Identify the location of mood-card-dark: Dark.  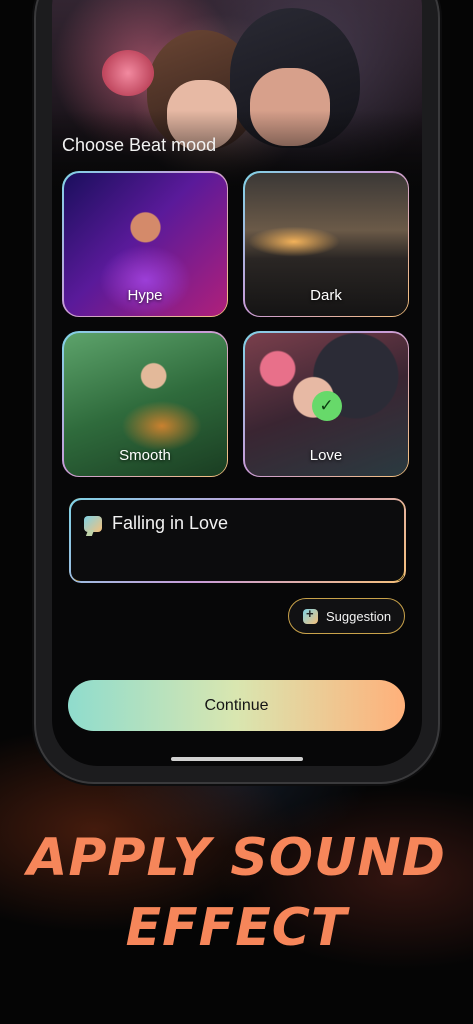
(326, 244).